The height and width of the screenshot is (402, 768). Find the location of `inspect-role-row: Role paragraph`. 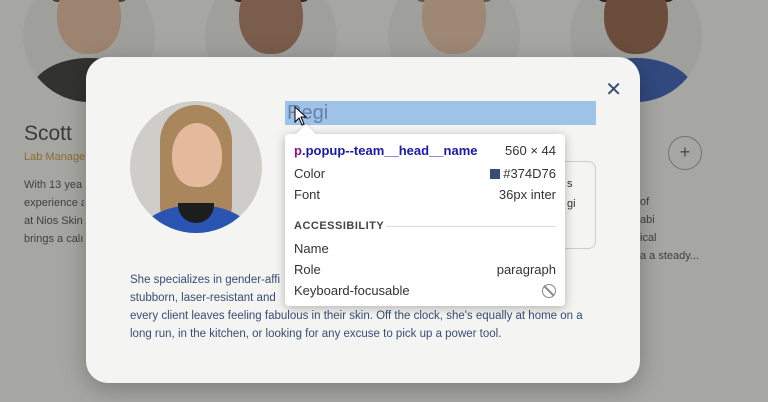

inspect-role-row: Role paragraph is located at coordinates (425, 272).